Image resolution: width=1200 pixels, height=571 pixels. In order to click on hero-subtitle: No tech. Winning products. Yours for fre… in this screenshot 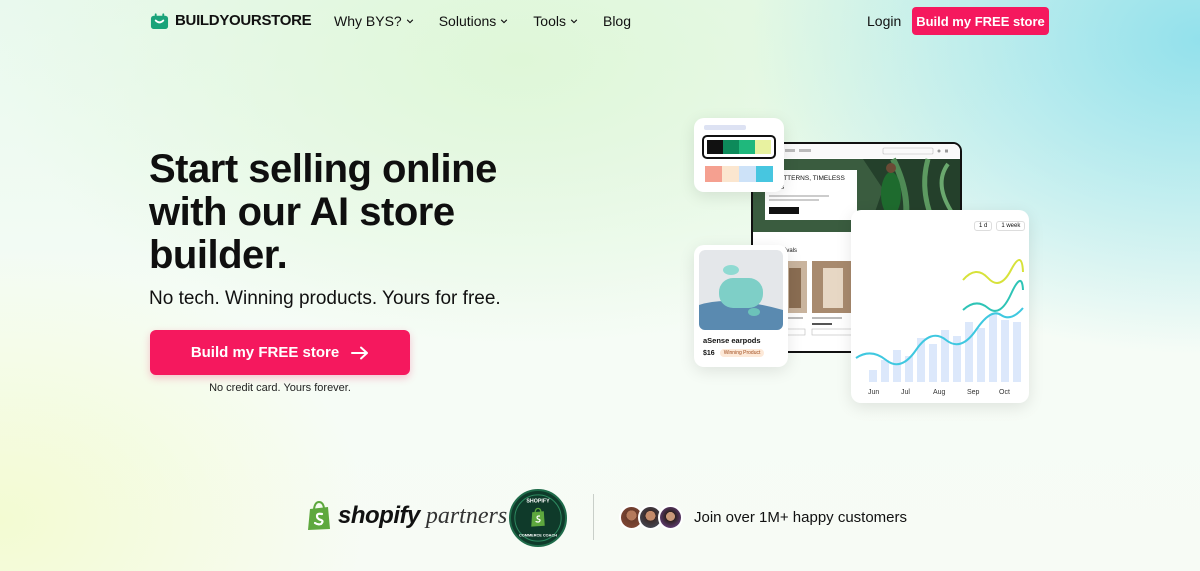, I will do `click(325, 298)`.